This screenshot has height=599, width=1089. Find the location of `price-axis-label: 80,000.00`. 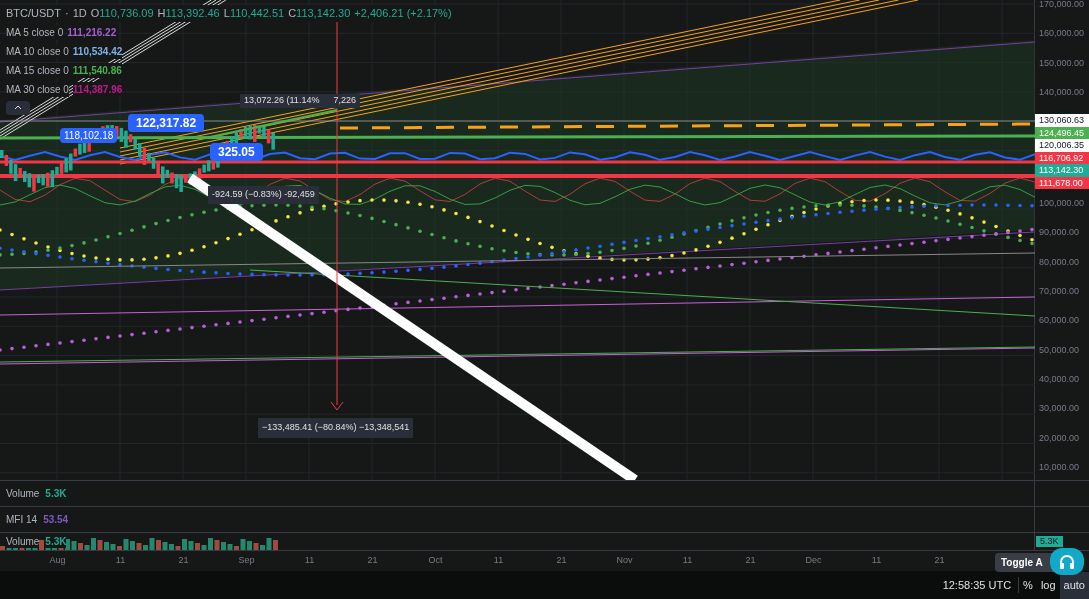

price-axis-label: 80,000.00 is located at coordinates (1059, 262).